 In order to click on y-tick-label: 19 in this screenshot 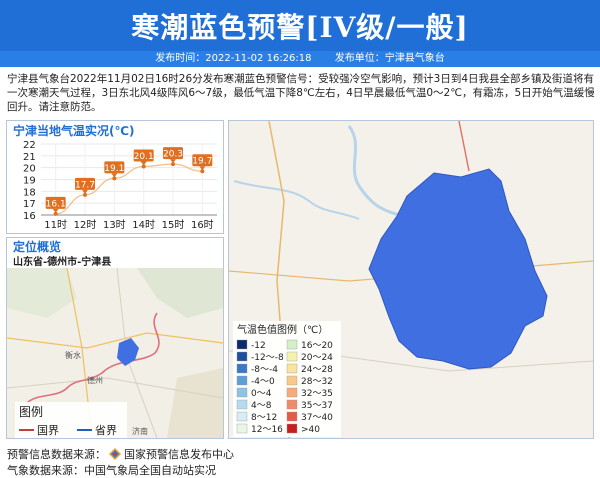, I will do `click(29, 181)`.